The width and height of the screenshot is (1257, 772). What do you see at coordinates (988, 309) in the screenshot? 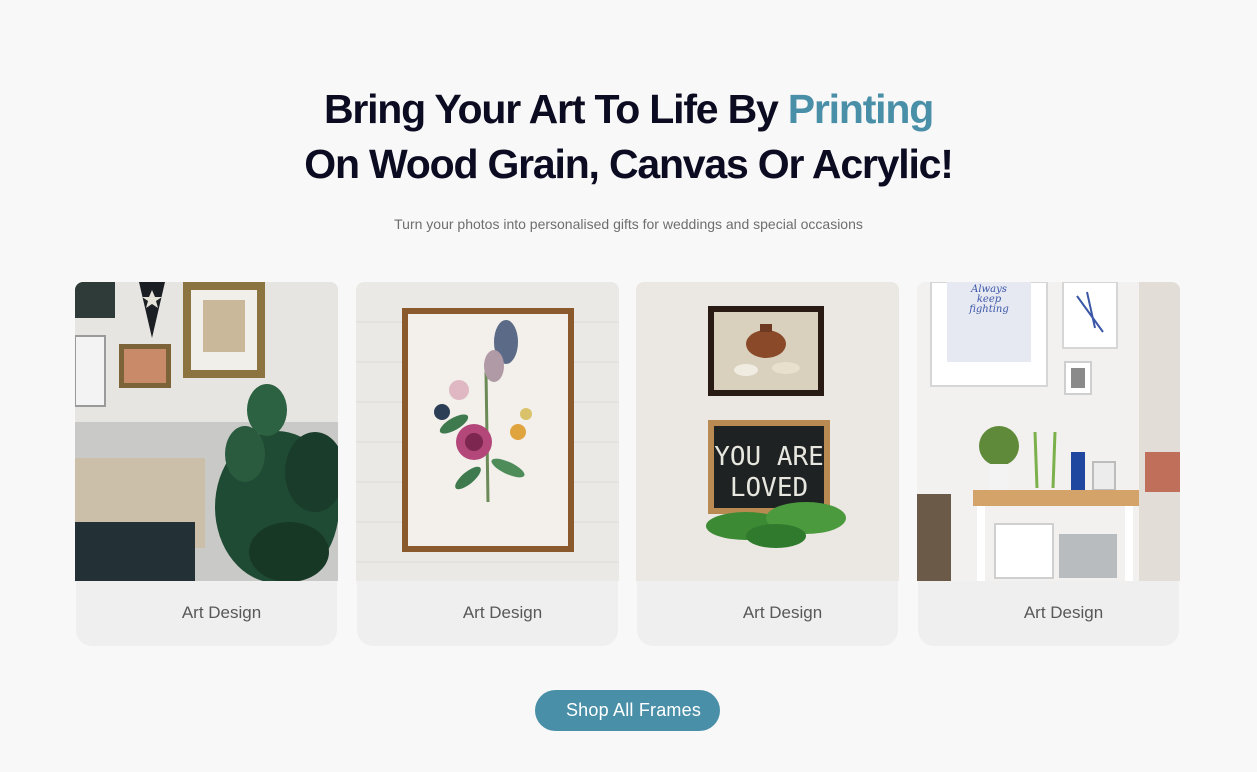
I see `poster-line3: fighting` at bounding box center [988, 309].